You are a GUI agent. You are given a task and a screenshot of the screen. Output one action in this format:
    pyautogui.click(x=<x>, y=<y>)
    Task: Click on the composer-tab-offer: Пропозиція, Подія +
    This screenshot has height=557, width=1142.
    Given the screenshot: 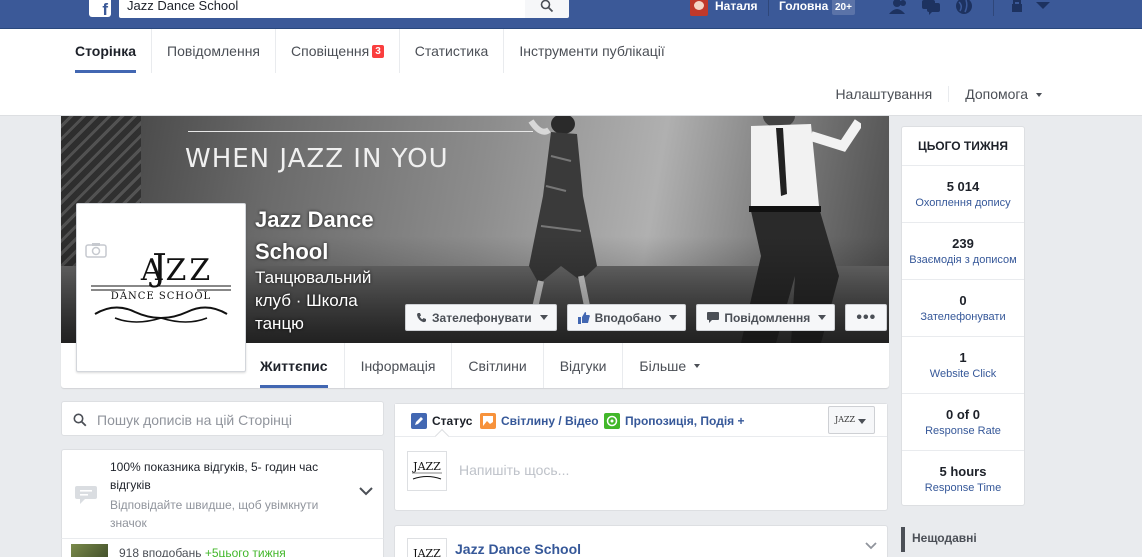 What is the action you would take?
    pyautogui.click(x=674, y=421)
    